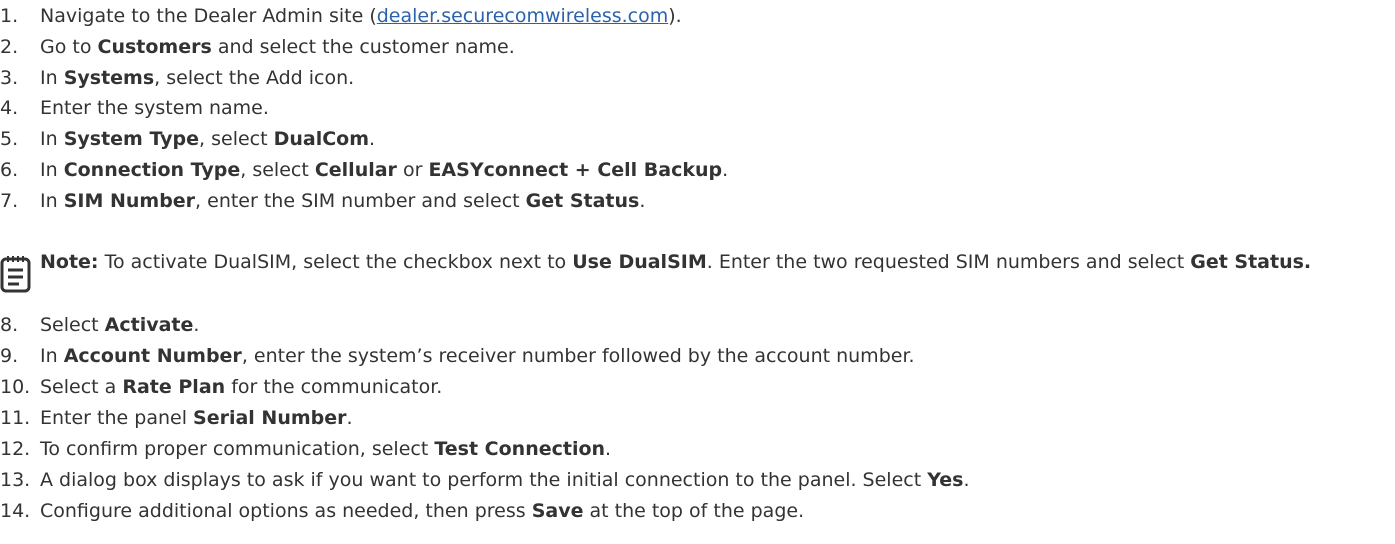 The image size is (1395, 544). What do you see at coordinates (945, 480) in the screenshot?
I see `bold-term: Yes` at bounding box center [945, 480].